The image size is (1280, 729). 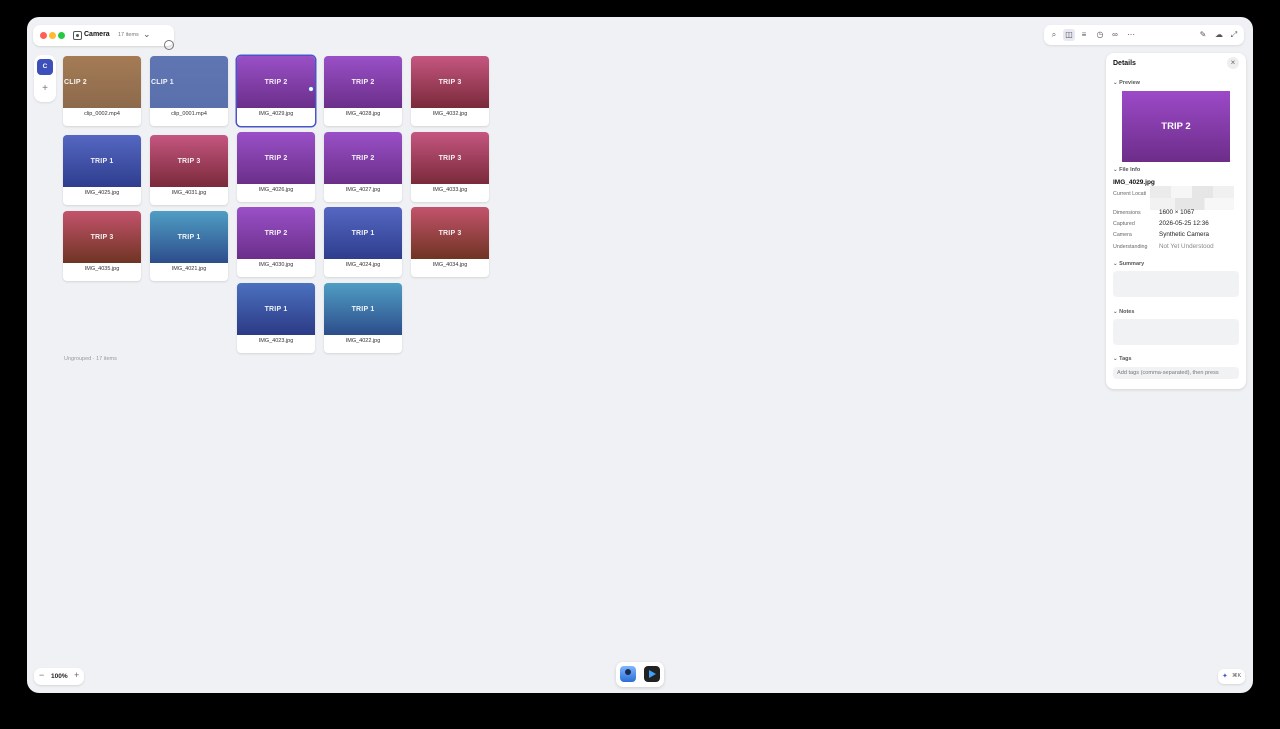 I want to click on group-label: Ungrouped · 17 items, so click(x=90, y=359).